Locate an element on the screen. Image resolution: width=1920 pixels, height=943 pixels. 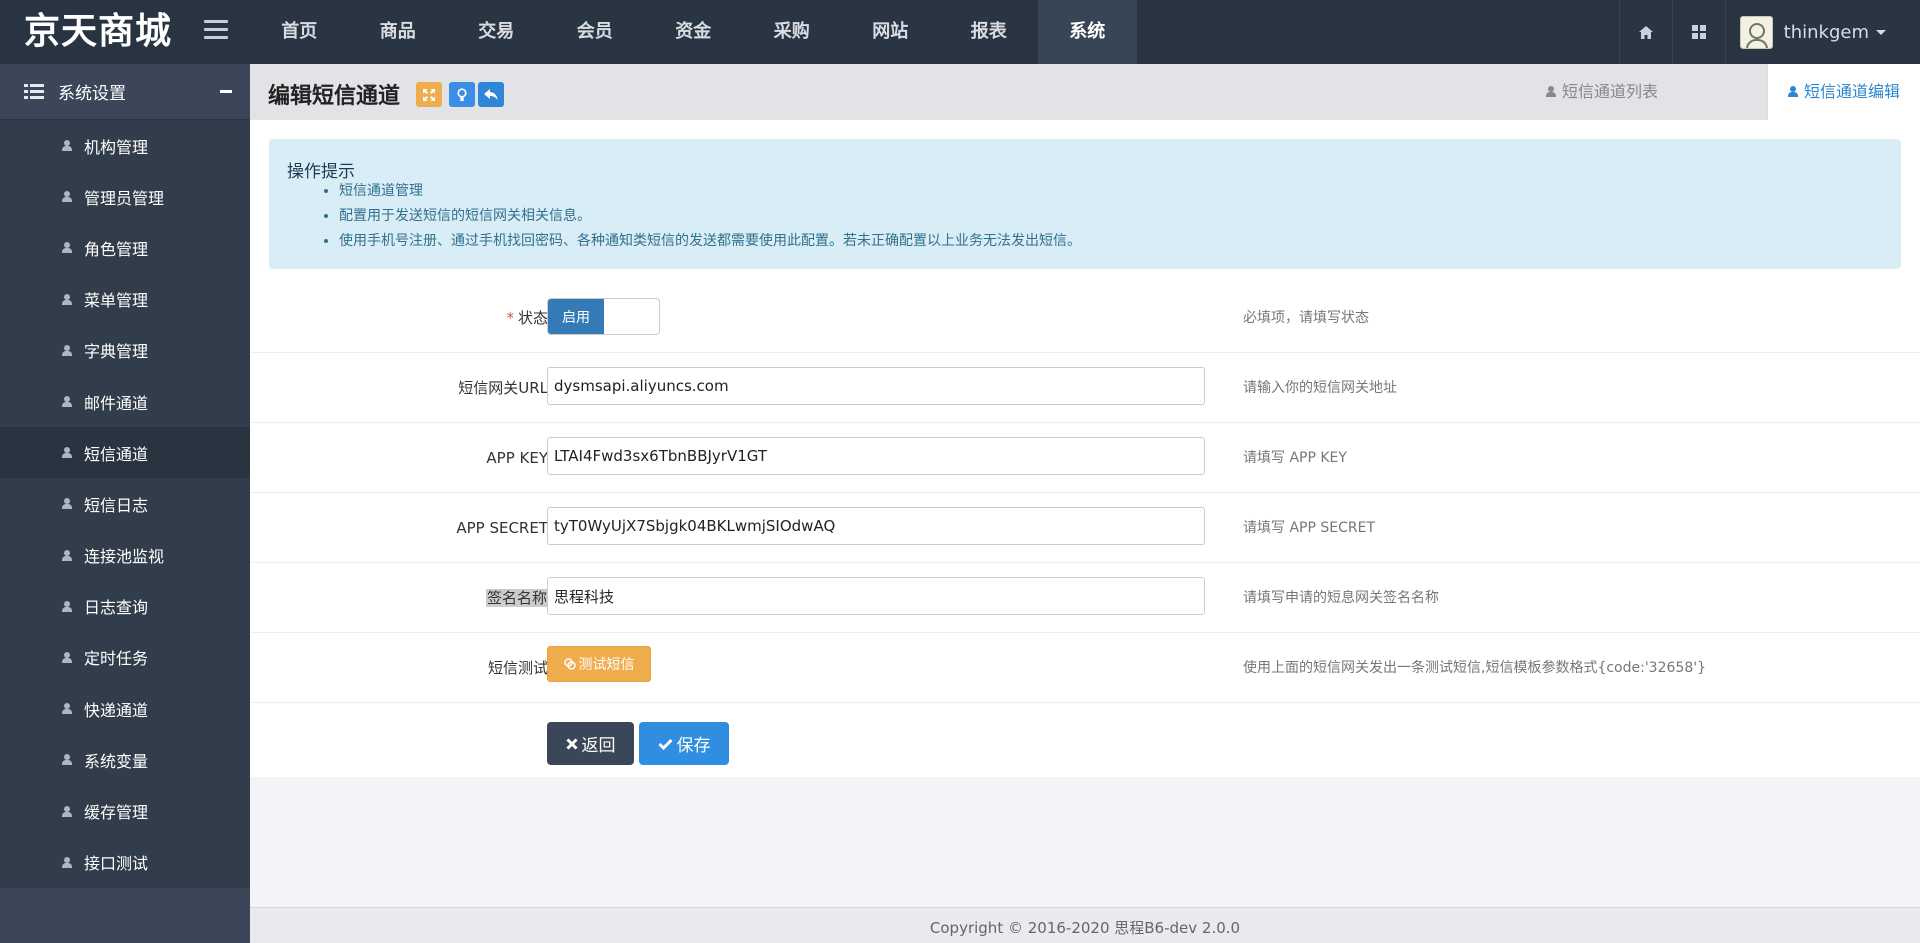
help-button is located at coordinates (462, 94).